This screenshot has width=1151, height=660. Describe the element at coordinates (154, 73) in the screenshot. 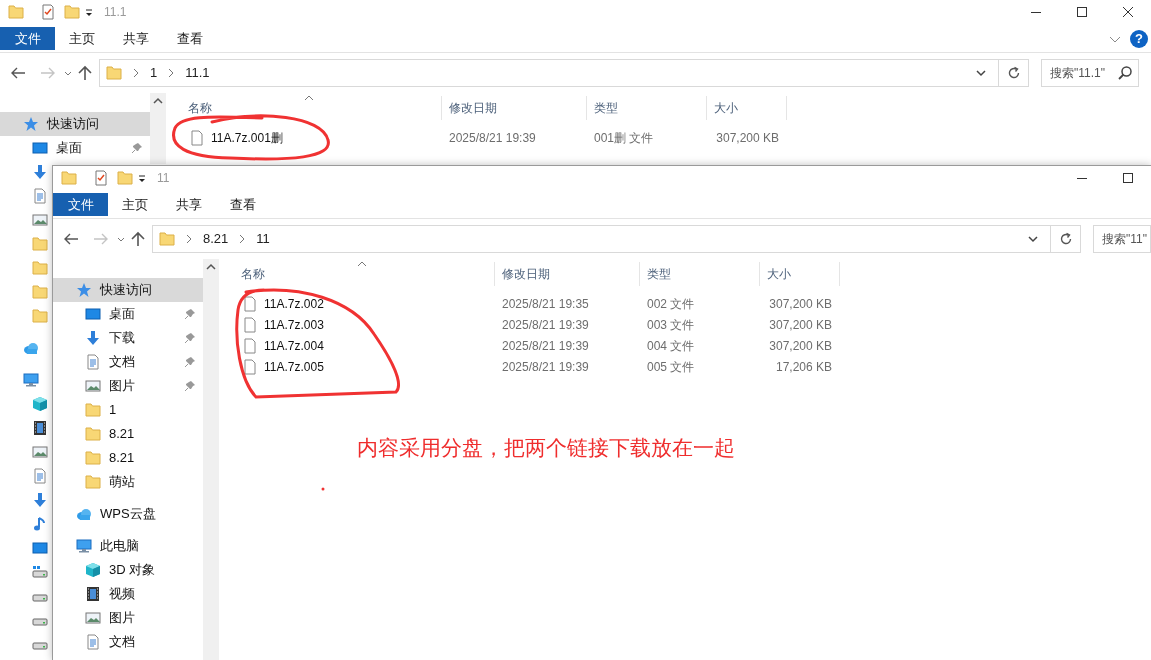

I see `breadcrumb-segment: 1` at that location.